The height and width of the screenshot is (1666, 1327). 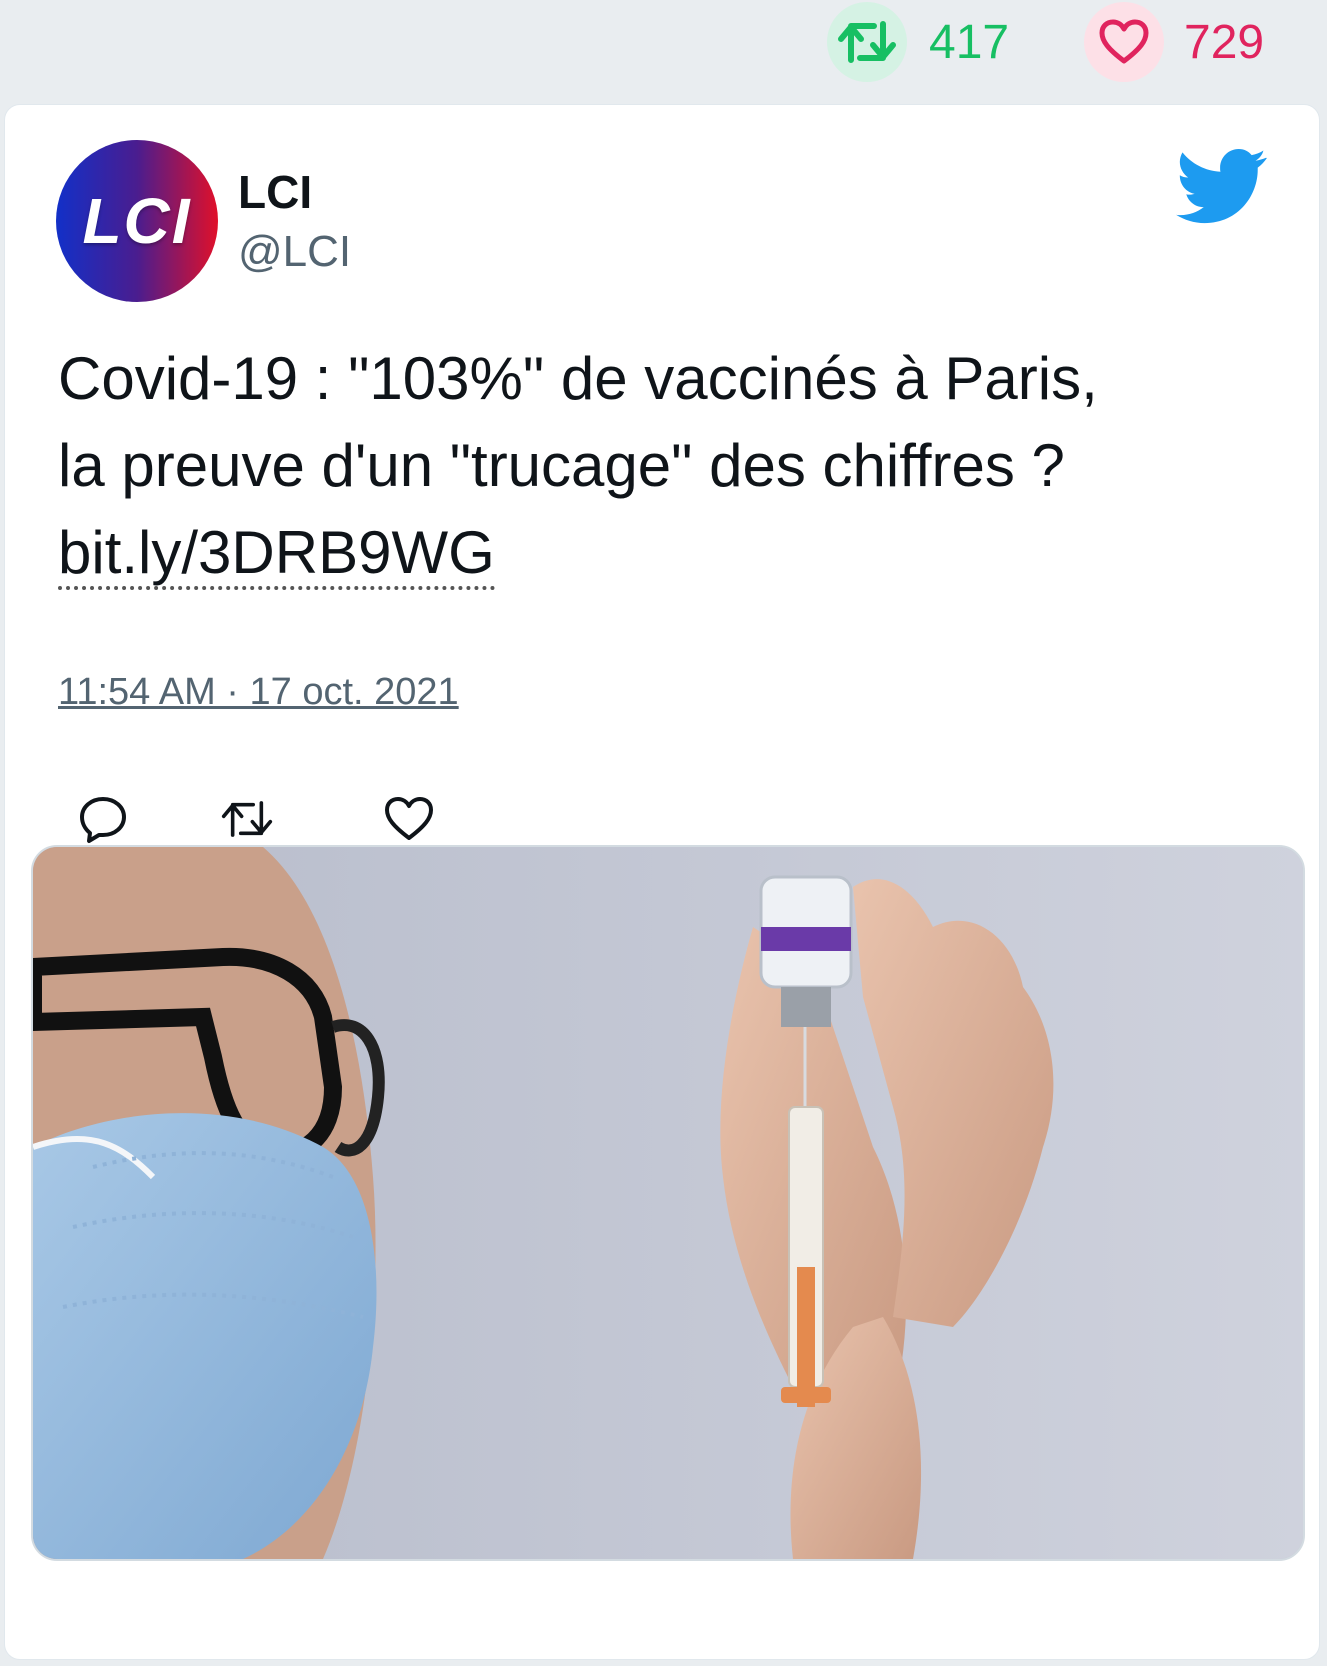 I want to click on avatar: LCI, so click(x=137, y=221).